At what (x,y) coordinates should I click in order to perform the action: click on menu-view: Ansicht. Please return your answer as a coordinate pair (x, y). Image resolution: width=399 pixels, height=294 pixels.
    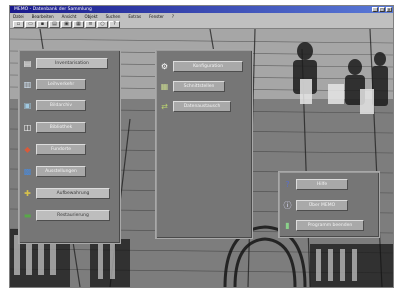
    Looking at the image, I should click on (69, 16).